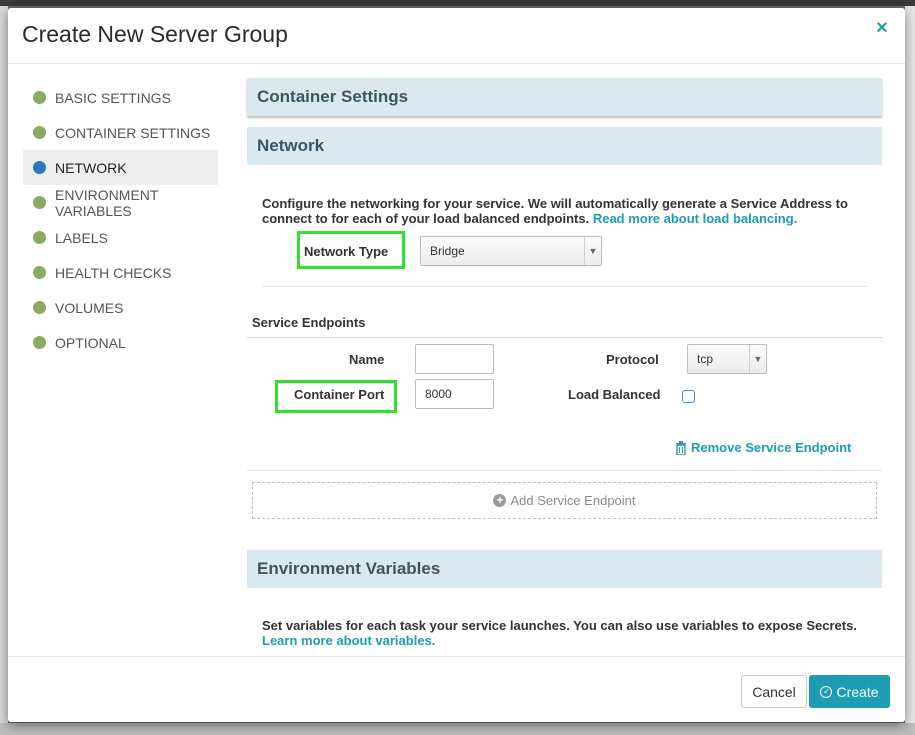 The height and width of the screenshot is (735, 915). What do you see at coordinates (454, 394) in the screenshot?
I see `container-port-input: 8000` at bounding box center [454, 394].